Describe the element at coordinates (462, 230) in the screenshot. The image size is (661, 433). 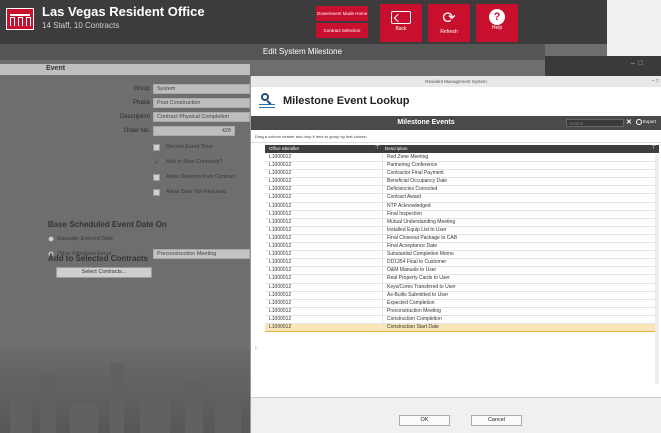
I see `table-row: L1000012 Installed Equip List to User` at that location.